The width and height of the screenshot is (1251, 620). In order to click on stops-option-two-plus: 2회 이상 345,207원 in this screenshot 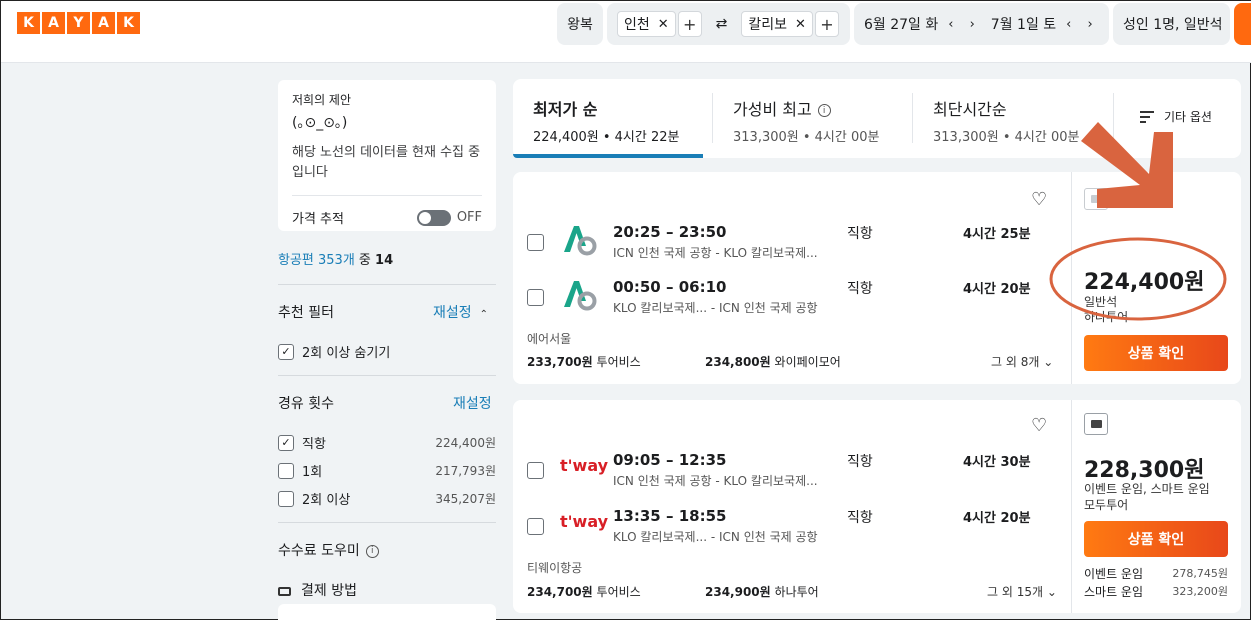, I will do `click(387, 498)`.